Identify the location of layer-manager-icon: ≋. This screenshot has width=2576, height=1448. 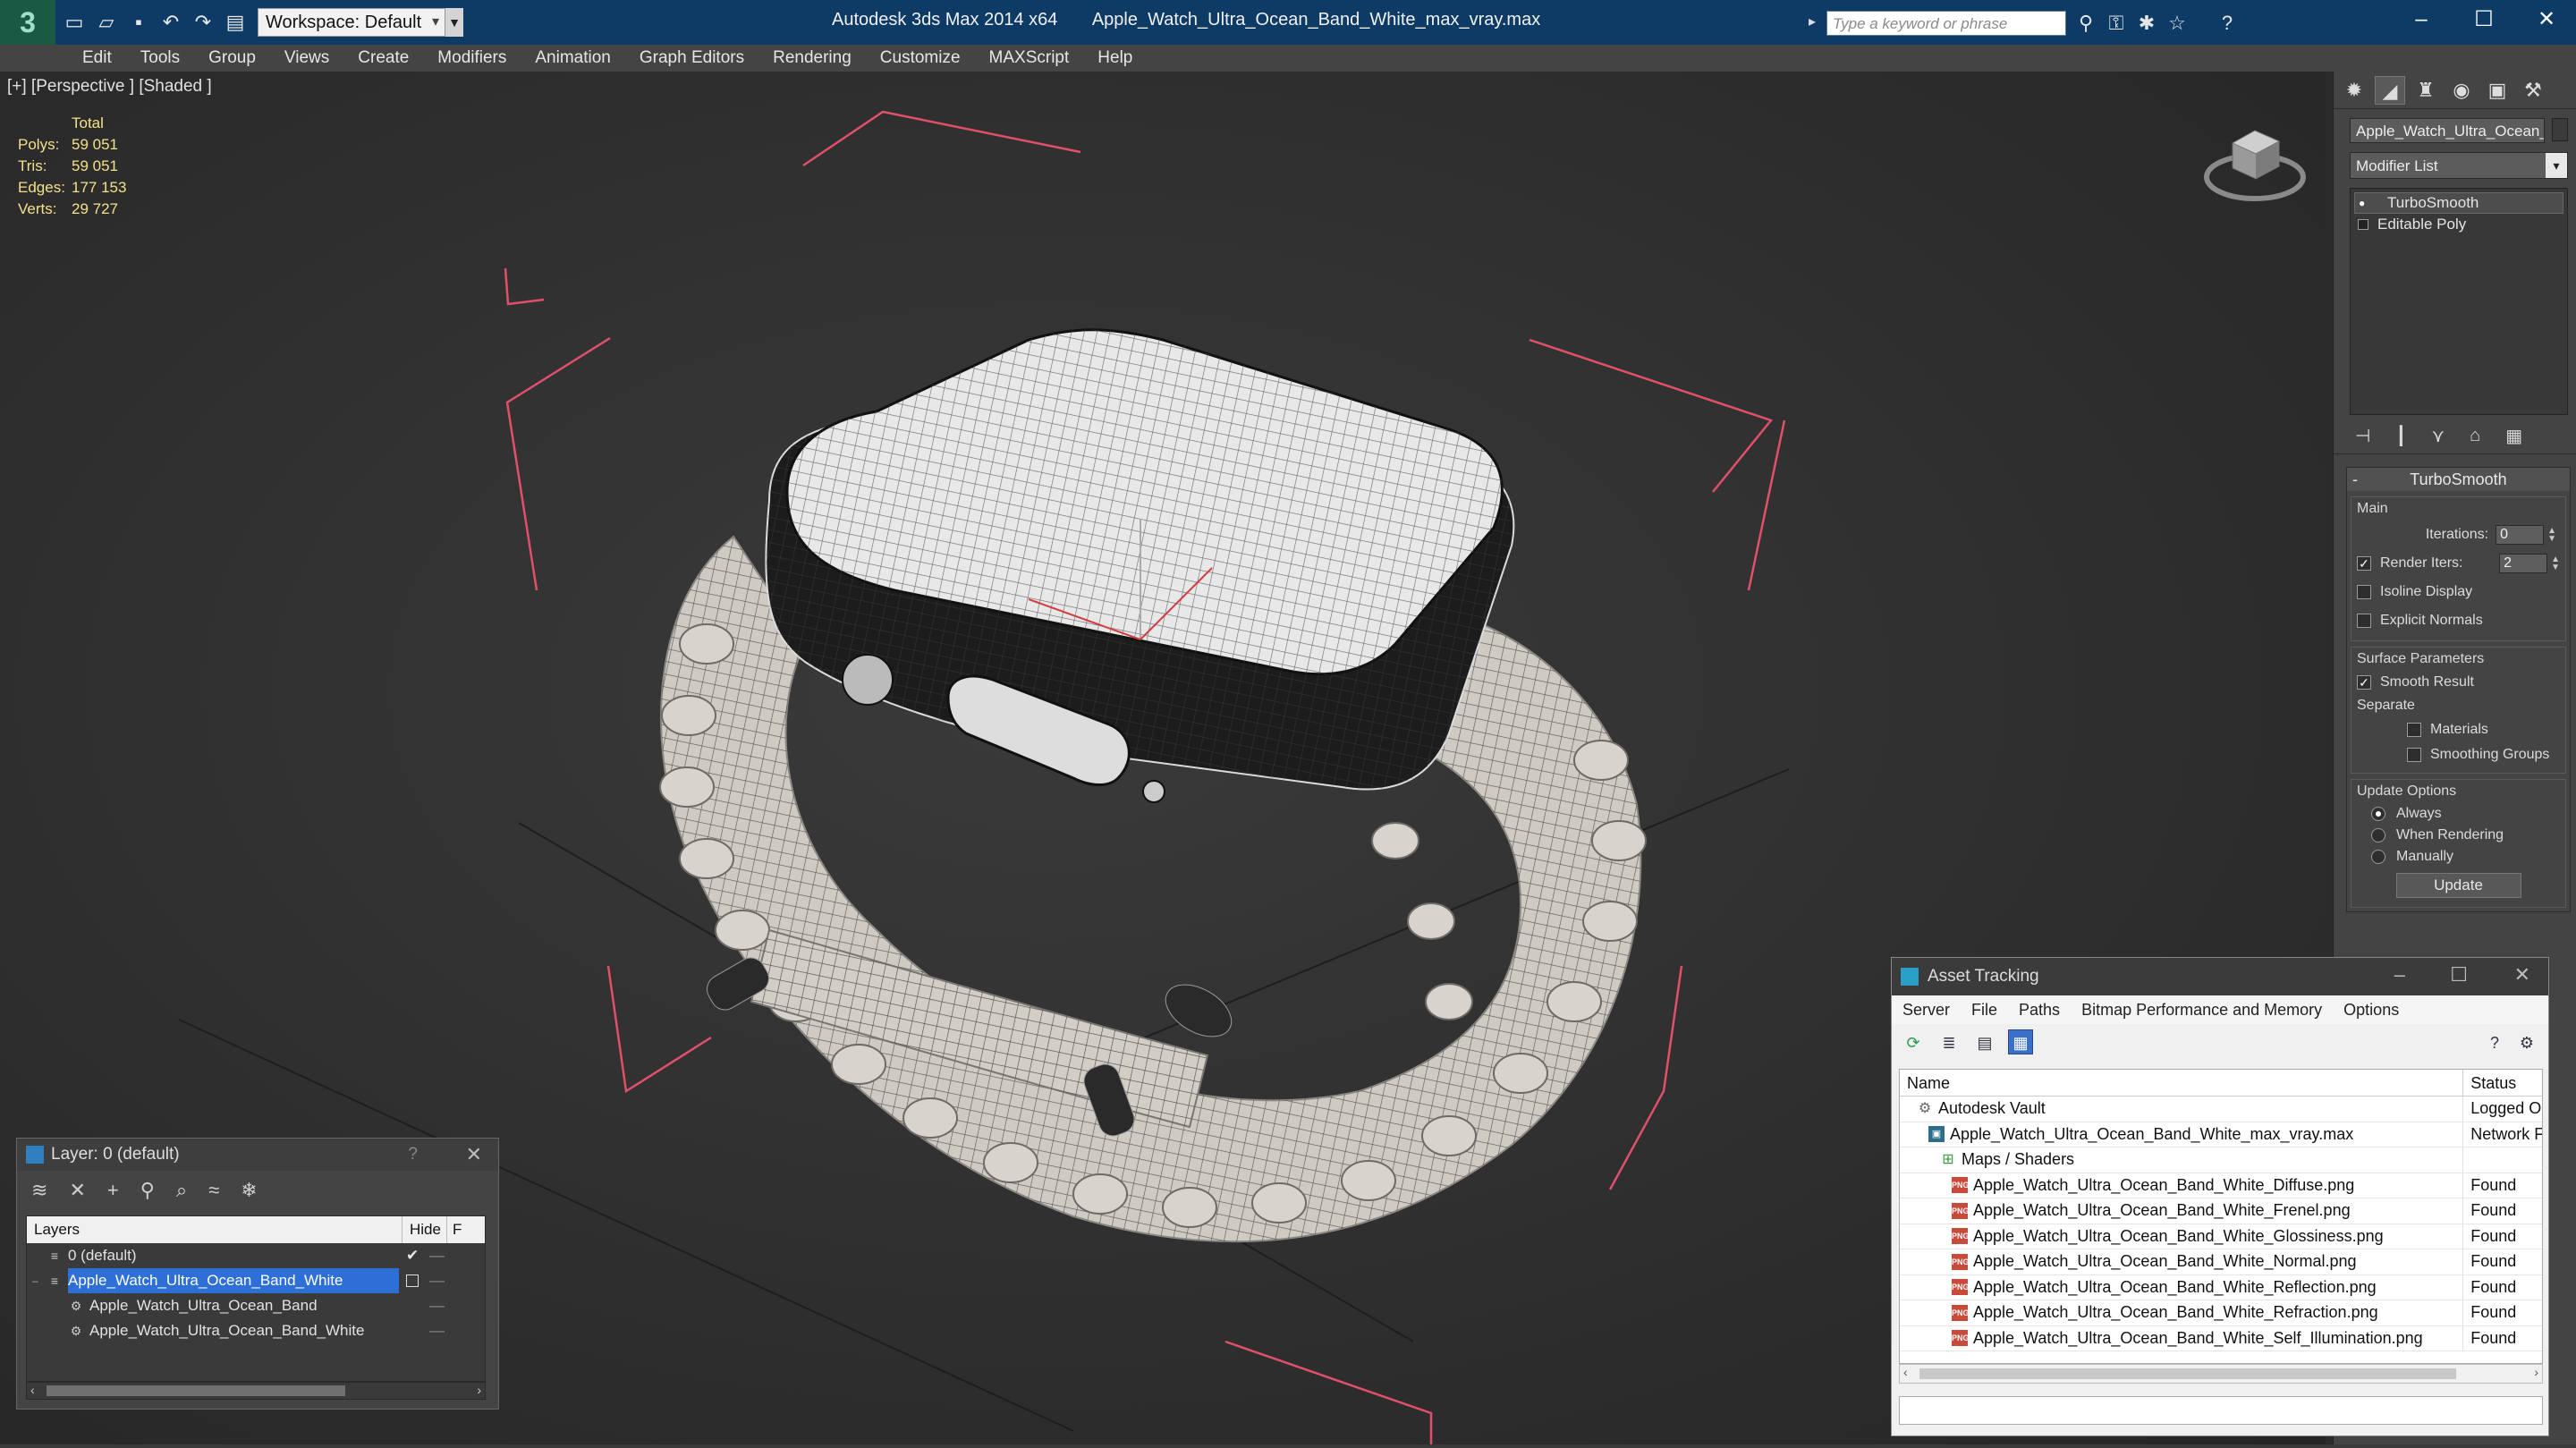
(39, 1190).